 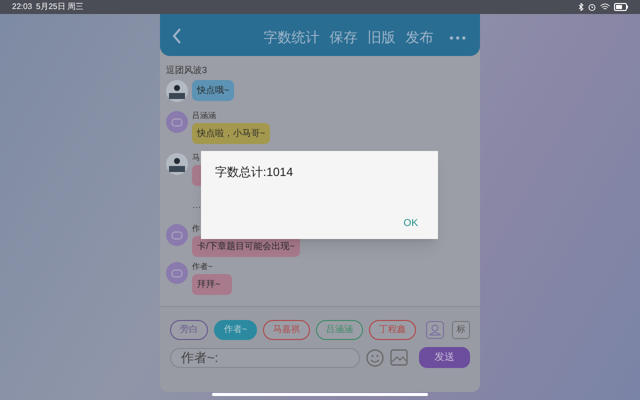 I want to click on person-icon, so click(x=435, y=330).